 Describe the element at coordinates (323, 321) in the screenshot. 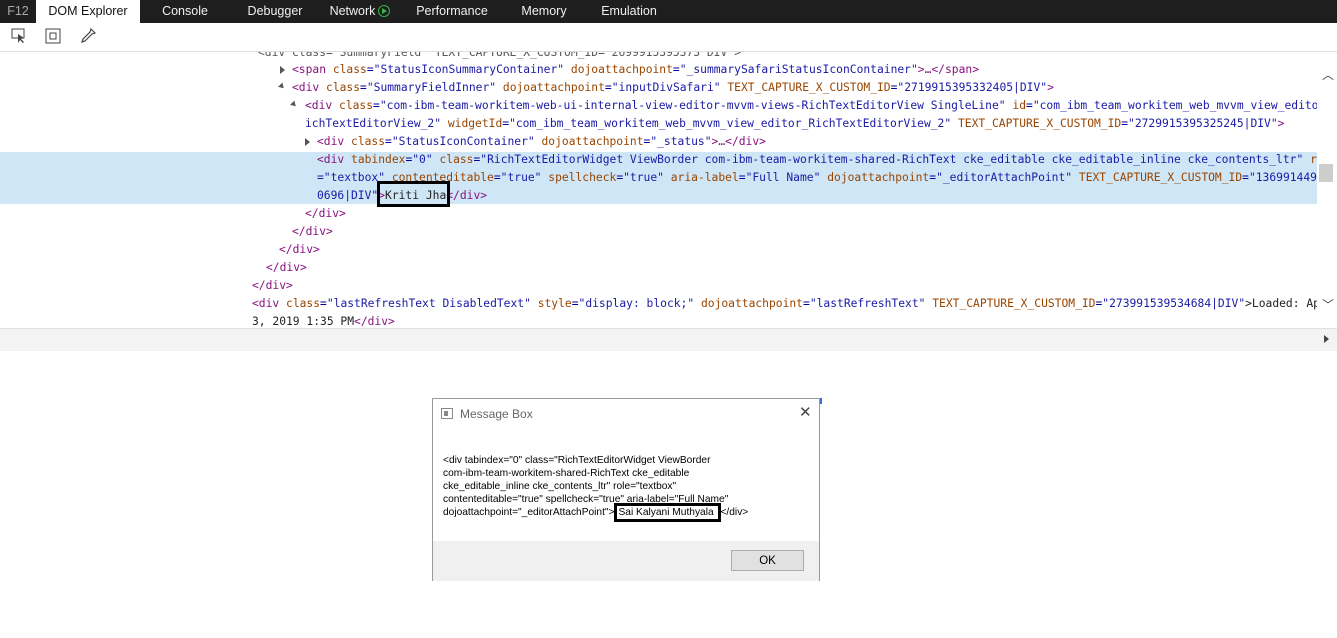

I see `dom-line-lastrefresh-cont: 3, 2019 1:35 PM</div>` at that location.